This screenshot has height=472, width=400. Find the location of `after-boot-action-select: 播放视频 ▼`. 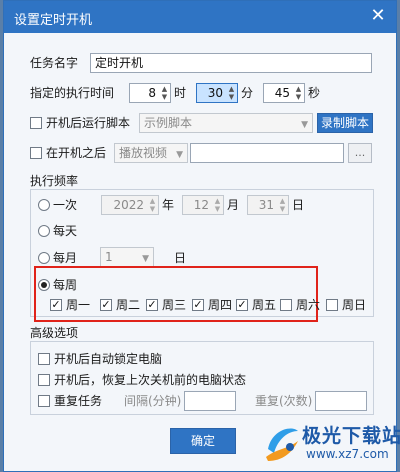

after-boot-action-select: 播放视频 ▼ is located at coordinates (151, 153).